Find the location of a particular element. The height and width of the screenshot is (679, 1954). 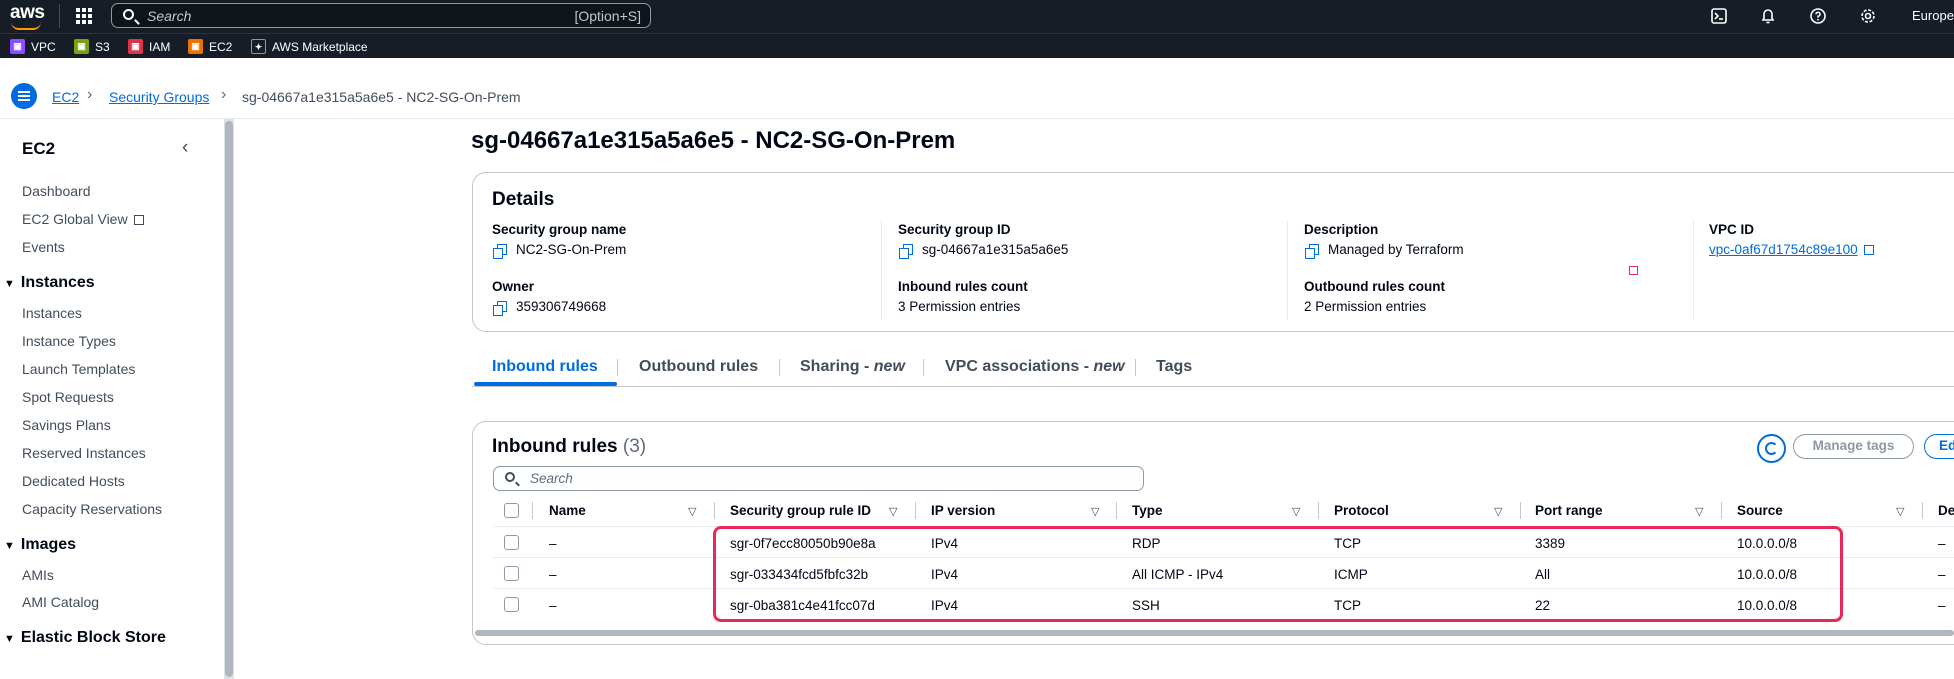

column-header-name: Name is located at coordinates (567, 510).